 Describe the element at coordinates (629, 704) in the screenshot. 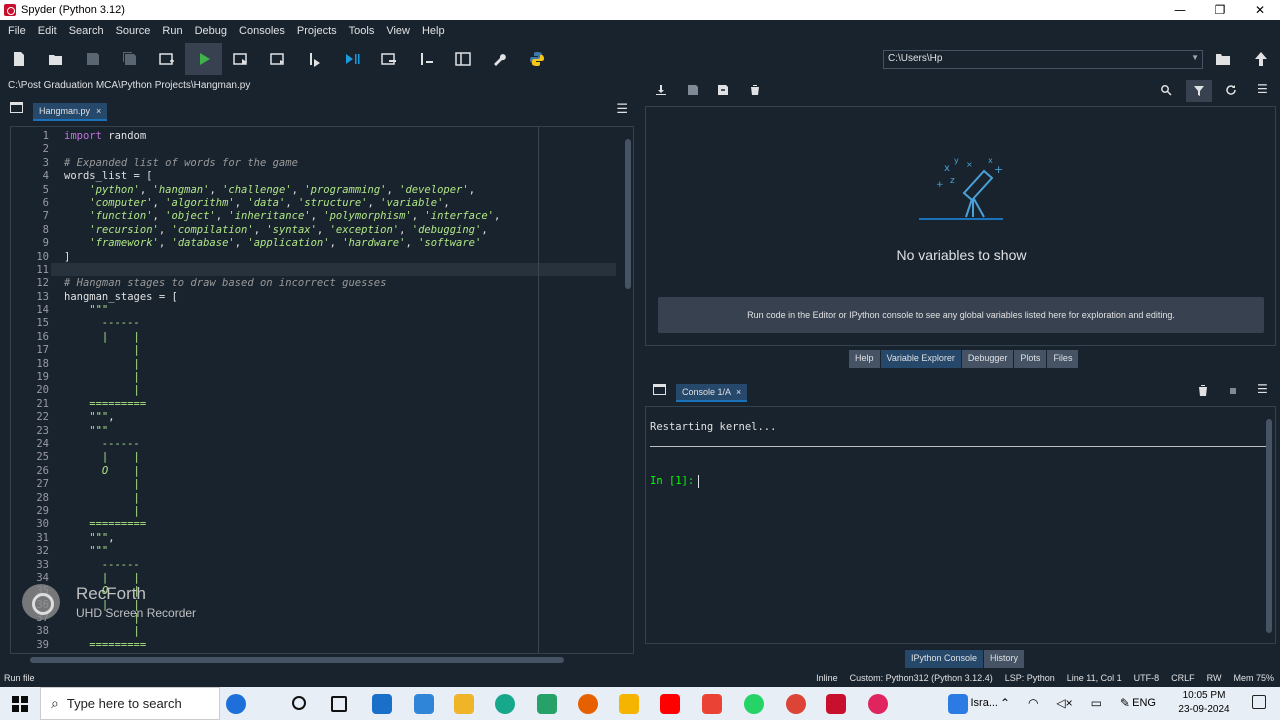

I see `google-drive-icon` at that location.